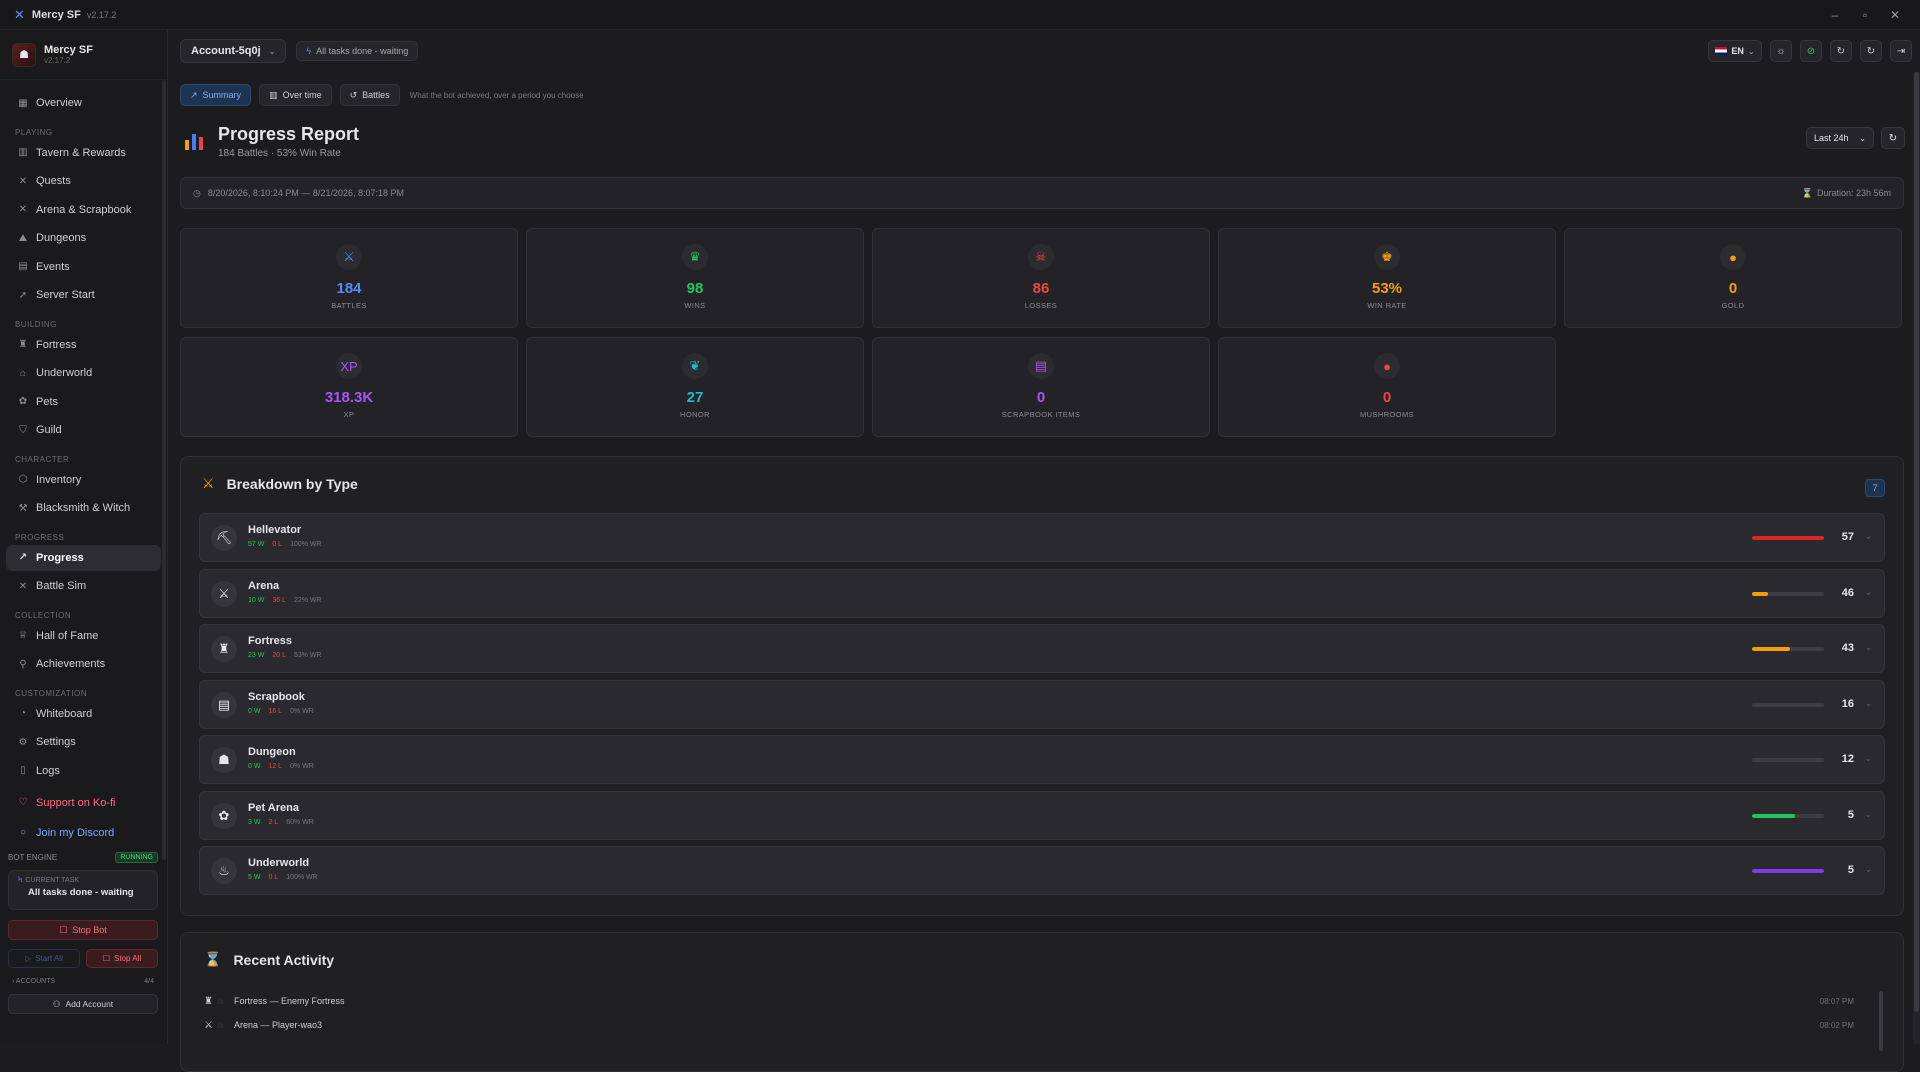 The width and height of the screenshot is (1920, 1072). What do you see at coordinates (1893, 138) in the screenshot?
I see `refresh-report-button: ↻` at bounding box center [1893, 138].